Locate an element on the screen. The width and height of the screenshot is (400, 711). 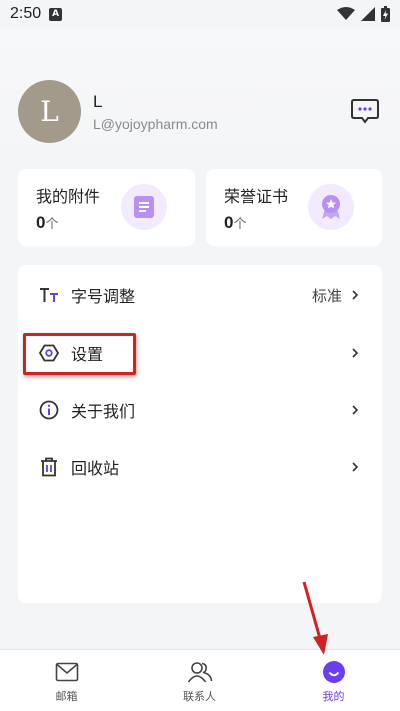
tab-label: 我的 is located at coordinates (333, 696).